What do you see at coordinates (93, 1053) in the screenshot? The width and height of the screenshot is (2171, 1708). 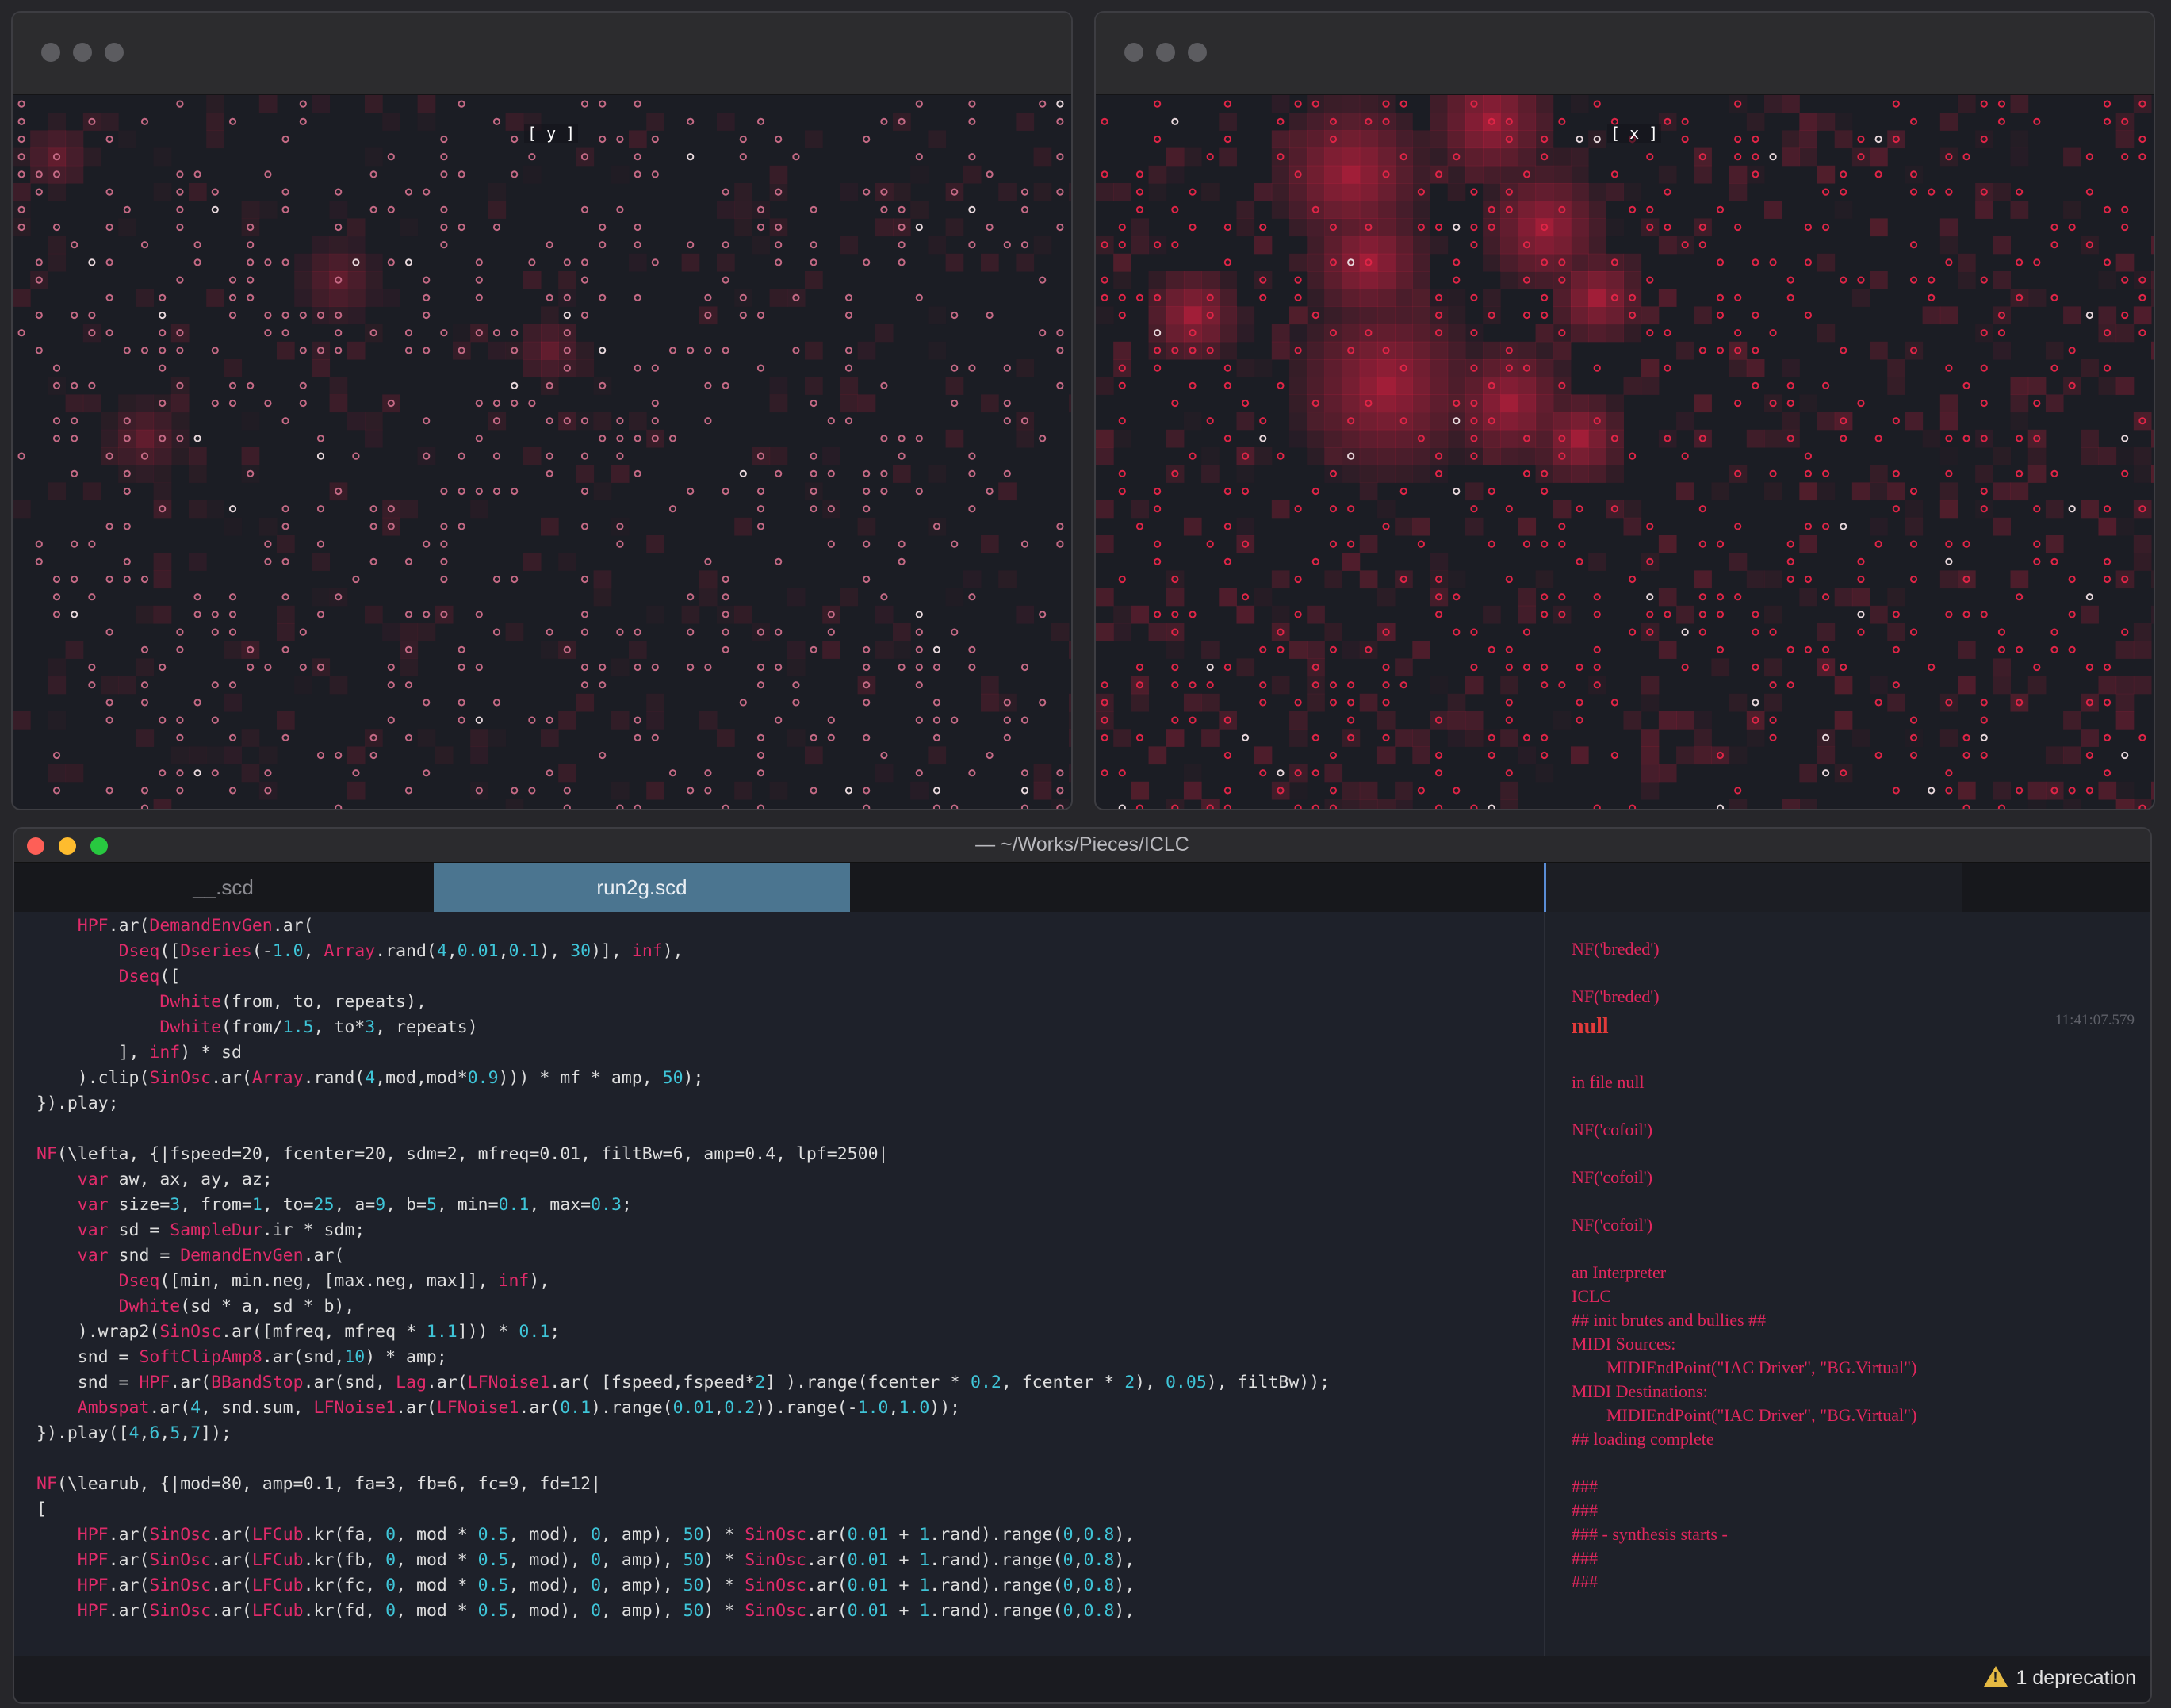 I see `code-token: ],` at bounding box center [93, 1053].